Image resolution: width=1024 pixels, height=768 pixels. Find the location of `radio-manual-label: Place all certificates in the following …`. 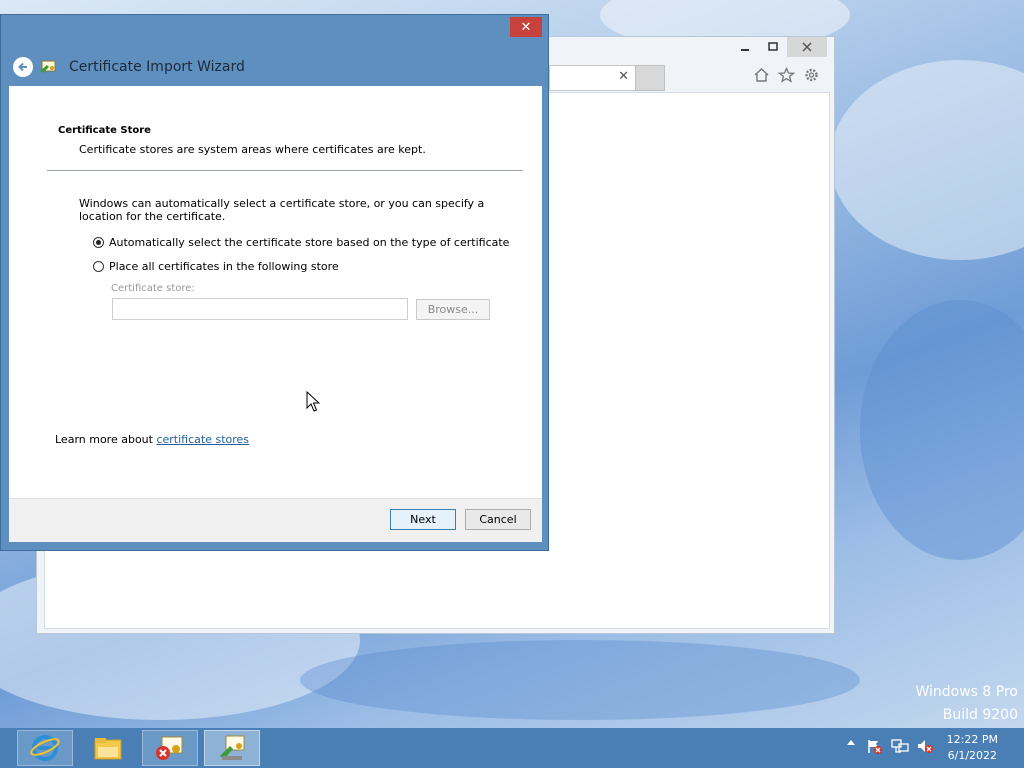

radio-manual-label: Place all certificates in the following … is located at coordinates (224, 266).